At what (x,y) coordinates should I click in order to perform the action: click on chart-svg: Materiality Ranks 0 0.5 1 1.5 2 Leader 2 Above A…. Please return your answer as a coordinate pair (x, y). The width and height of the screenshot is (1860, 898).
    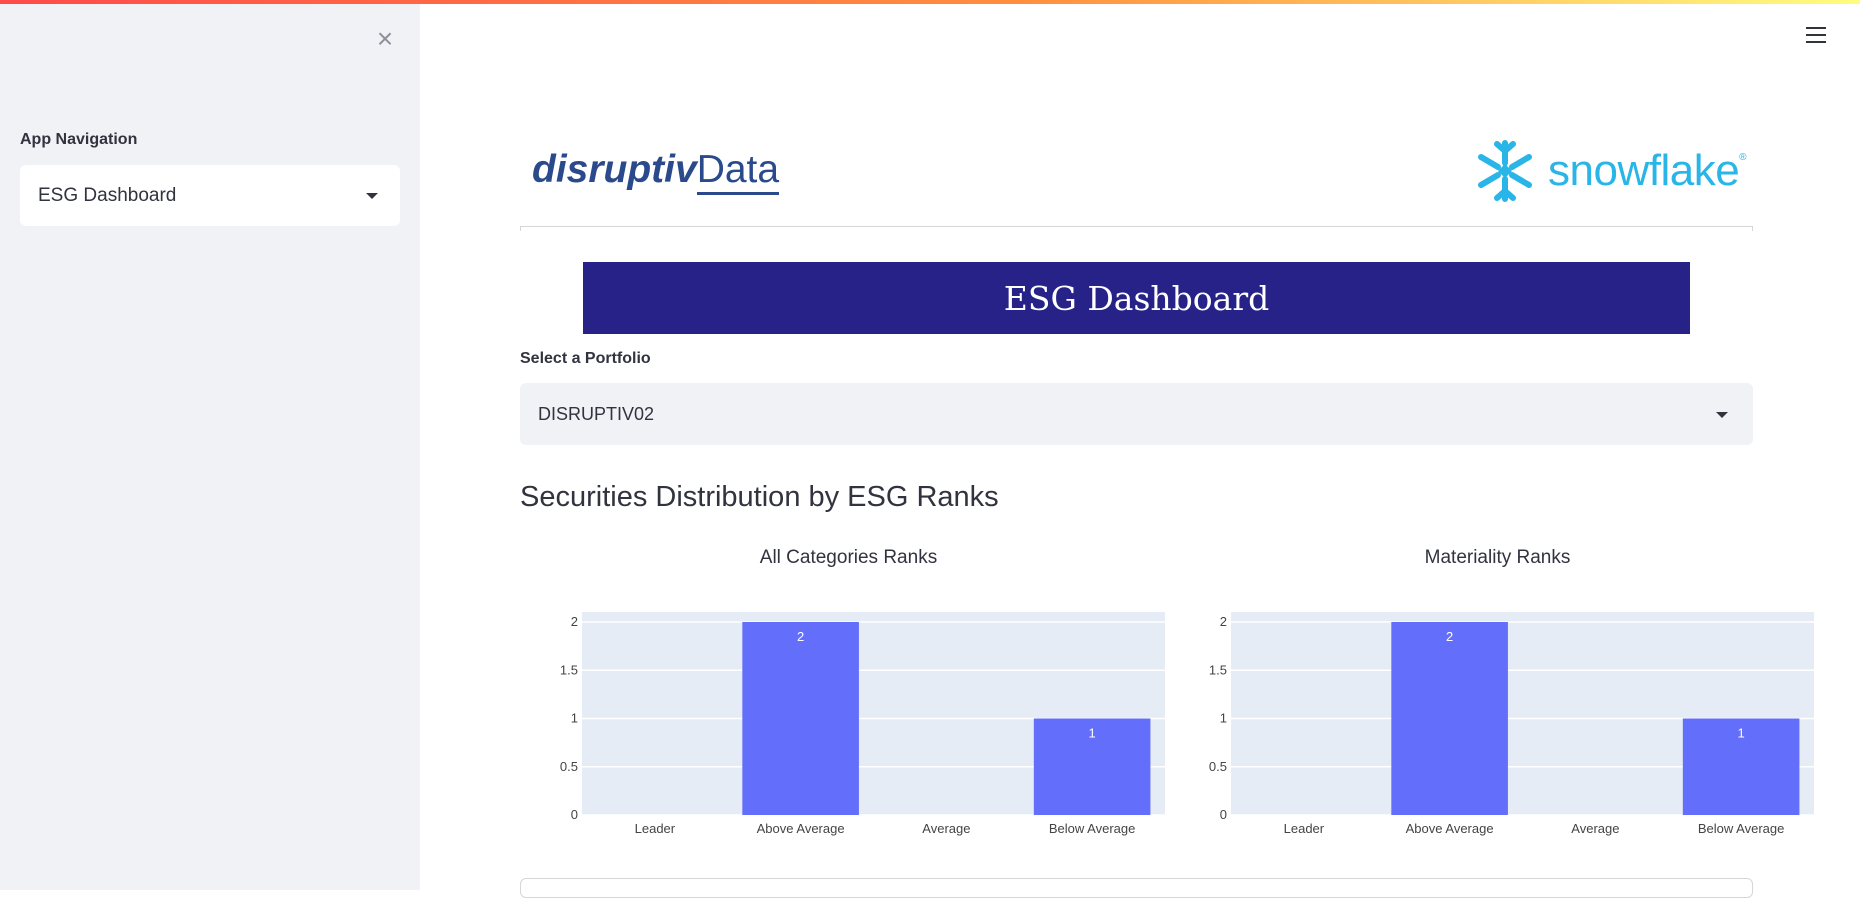
    Looking at the image, I should click on (1511, 691).